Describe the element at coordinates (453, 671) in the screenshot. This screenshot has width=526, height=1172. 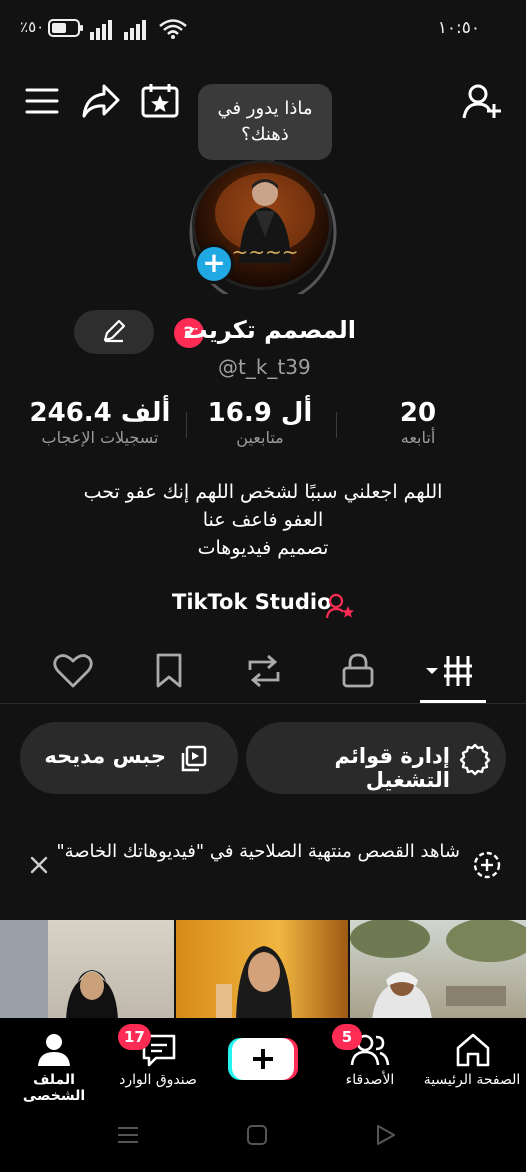
I see `tab-videos` at that location.